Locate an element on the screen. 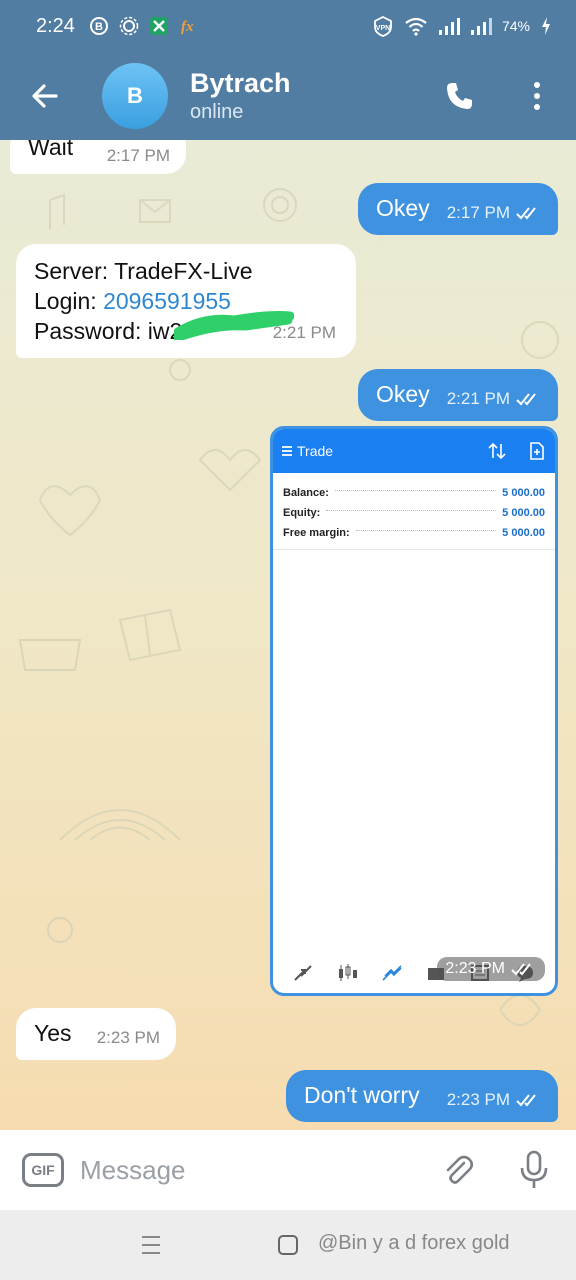 This screenshot has height=1280, width=576. attach-button is located at coordinates (458, 1170).